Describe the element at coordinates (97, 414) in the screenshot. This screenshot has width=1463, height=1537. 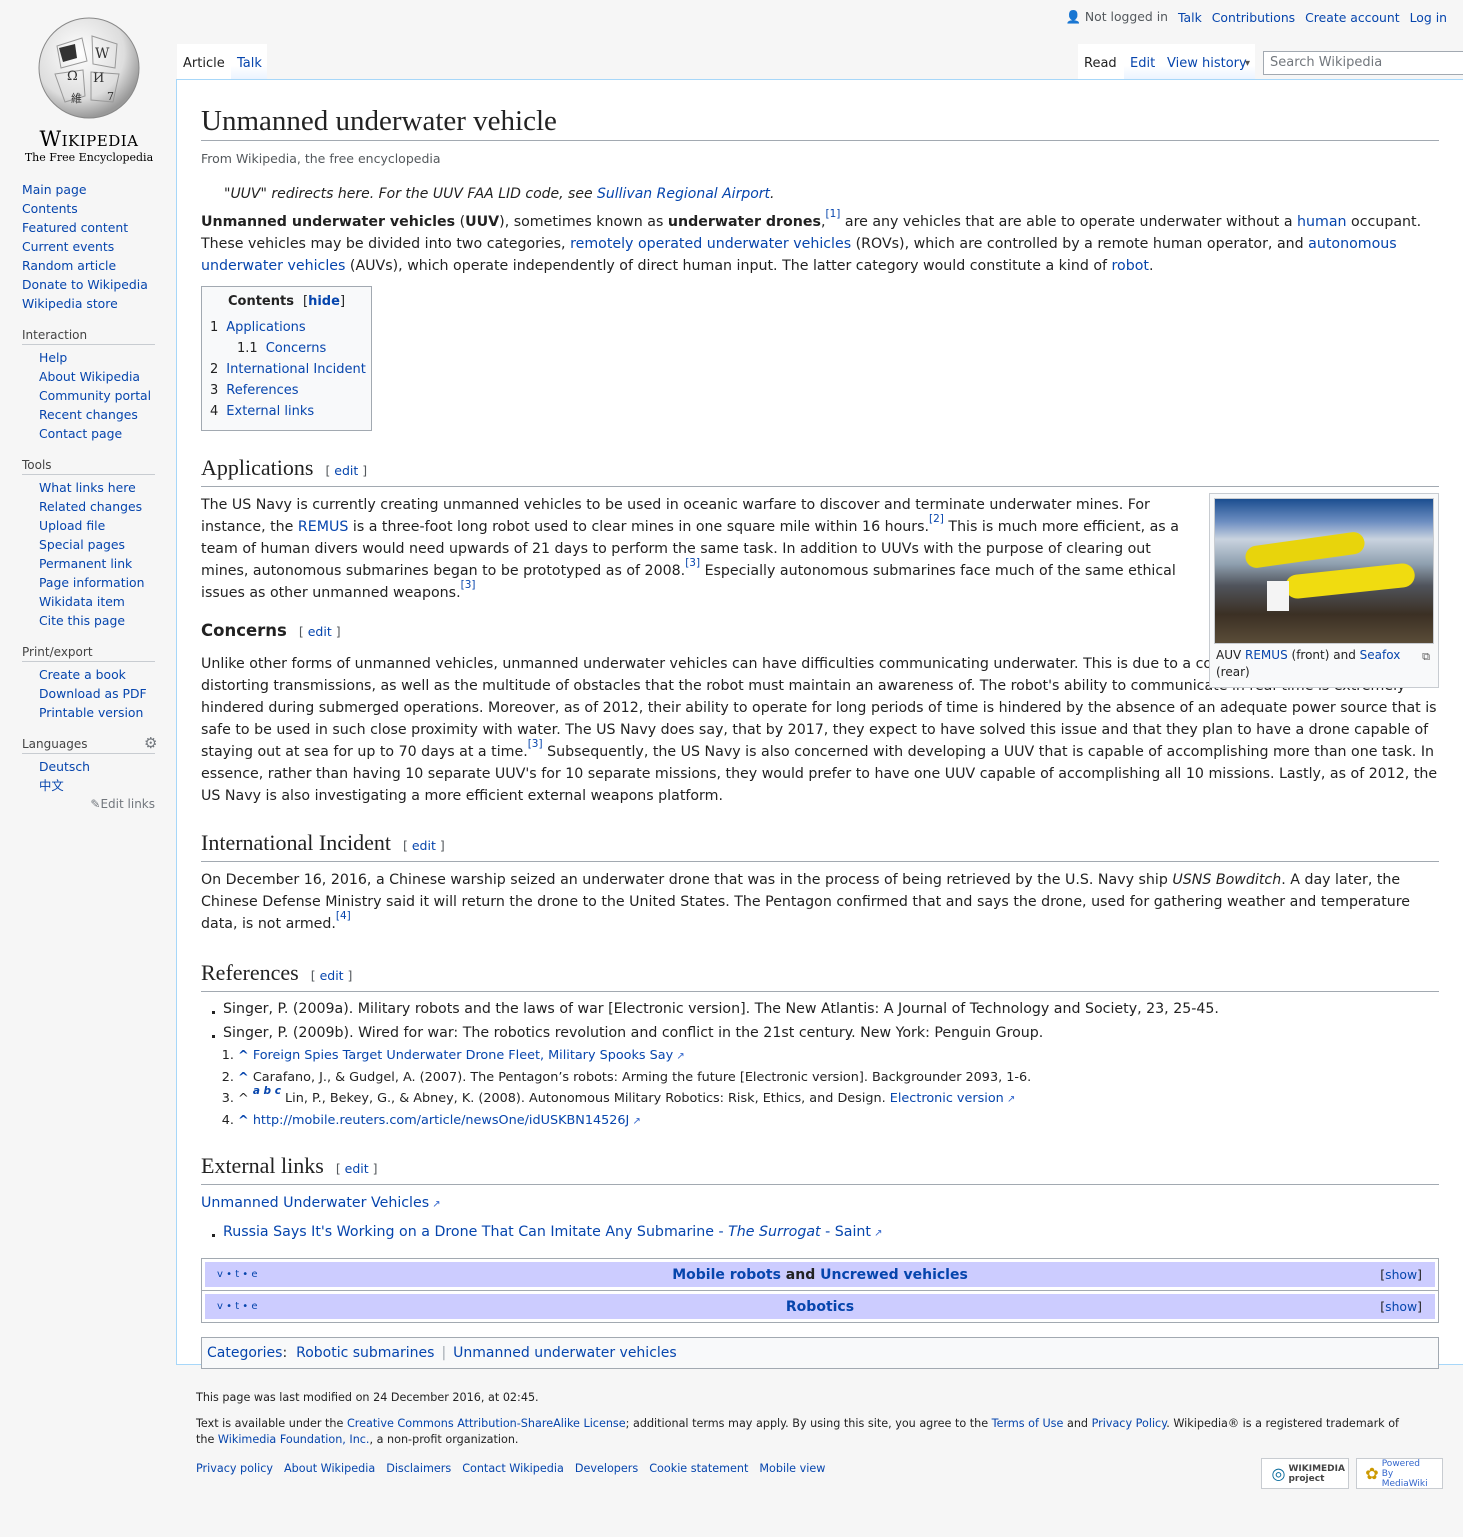
I see `sidebar-item-recent-changes: Recent changes` at that location.